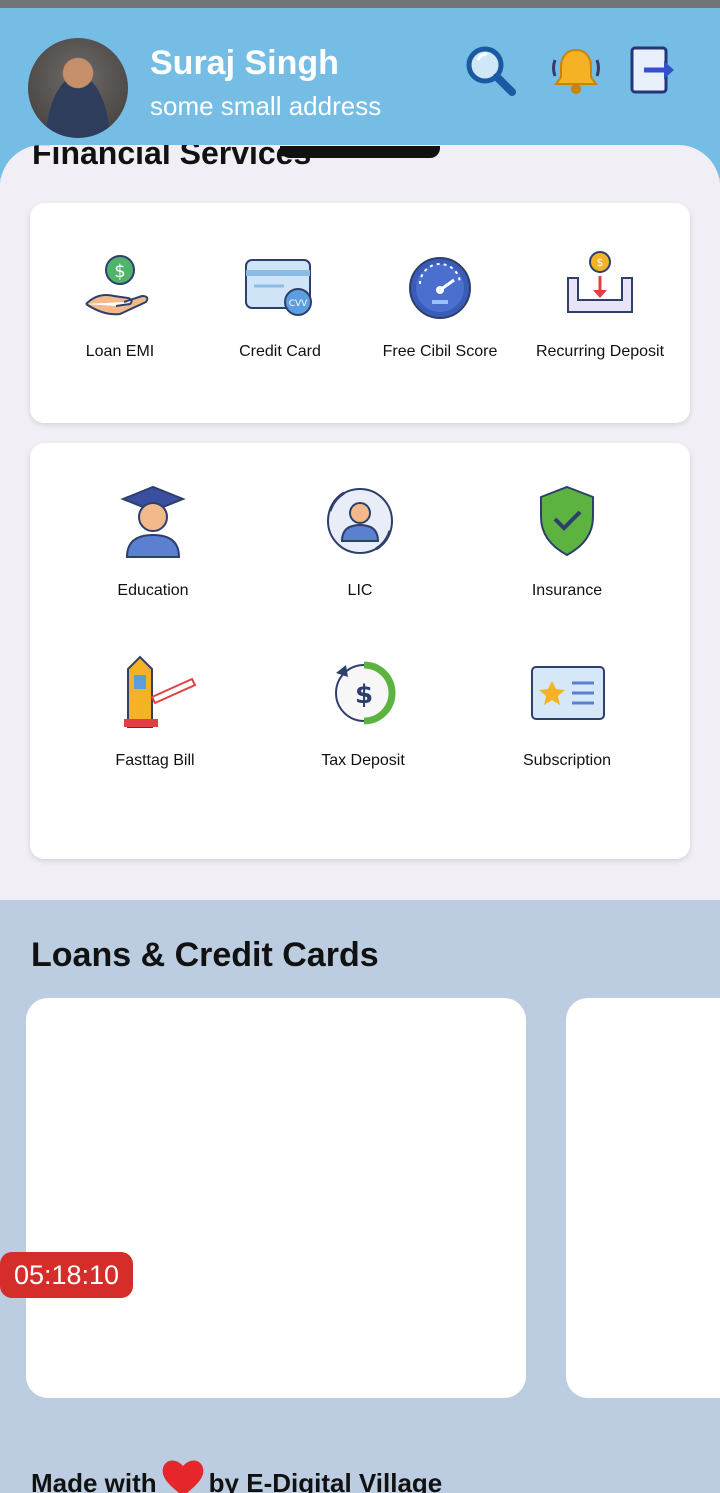 Image resolution: width=720 pixels, height=1493 pixels. What do you see at coordinates (325, 1480) in the screenshot?
I see `footer-suffix: by E-Digital Village` at bounding box center [325, 1480].